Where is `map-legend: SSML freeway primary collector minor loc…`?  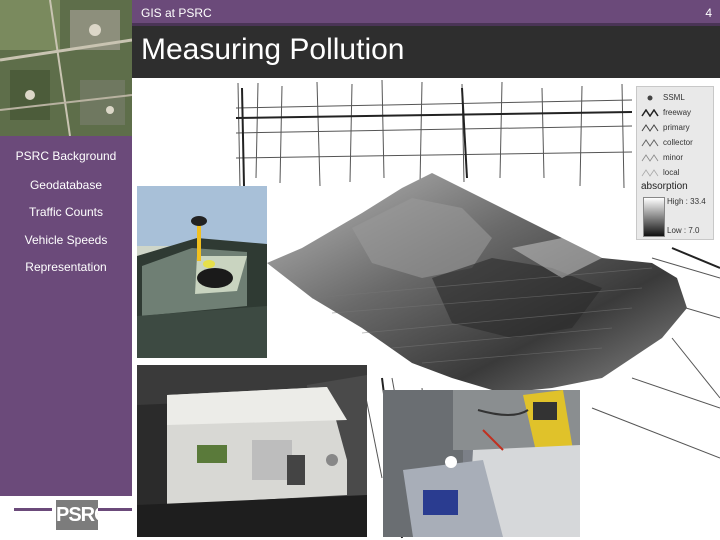 map-legend: SSML freeway primary collector minor loc… is located at coordinates (675, 163).